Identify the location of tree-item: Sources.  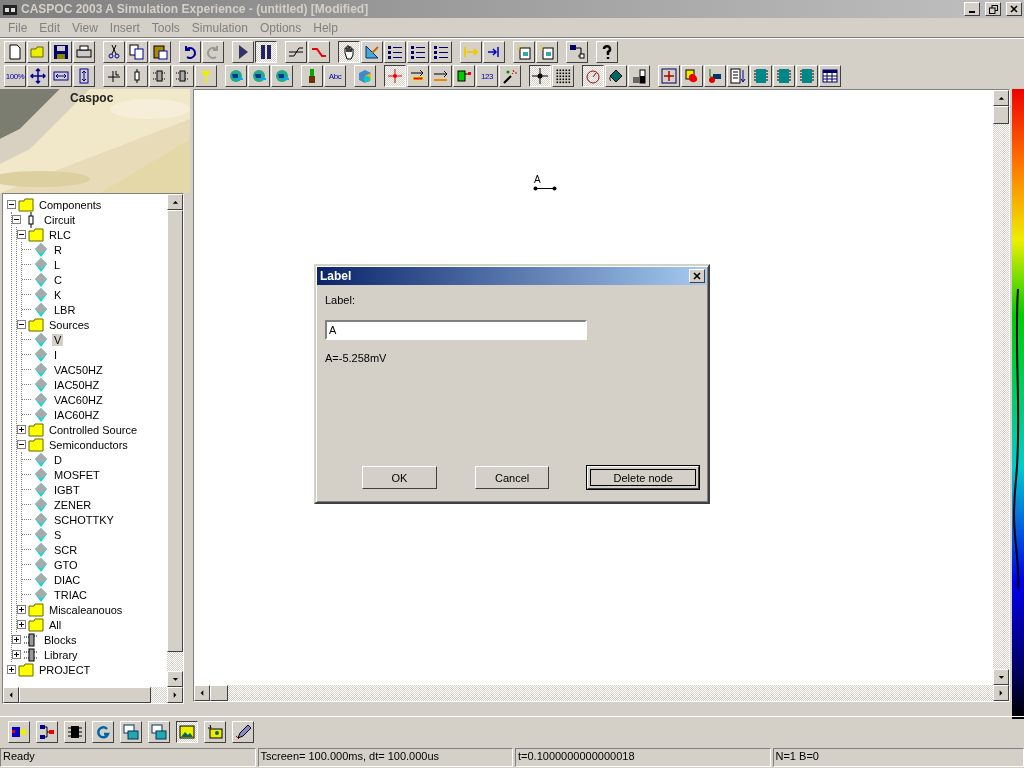
(69, 324).